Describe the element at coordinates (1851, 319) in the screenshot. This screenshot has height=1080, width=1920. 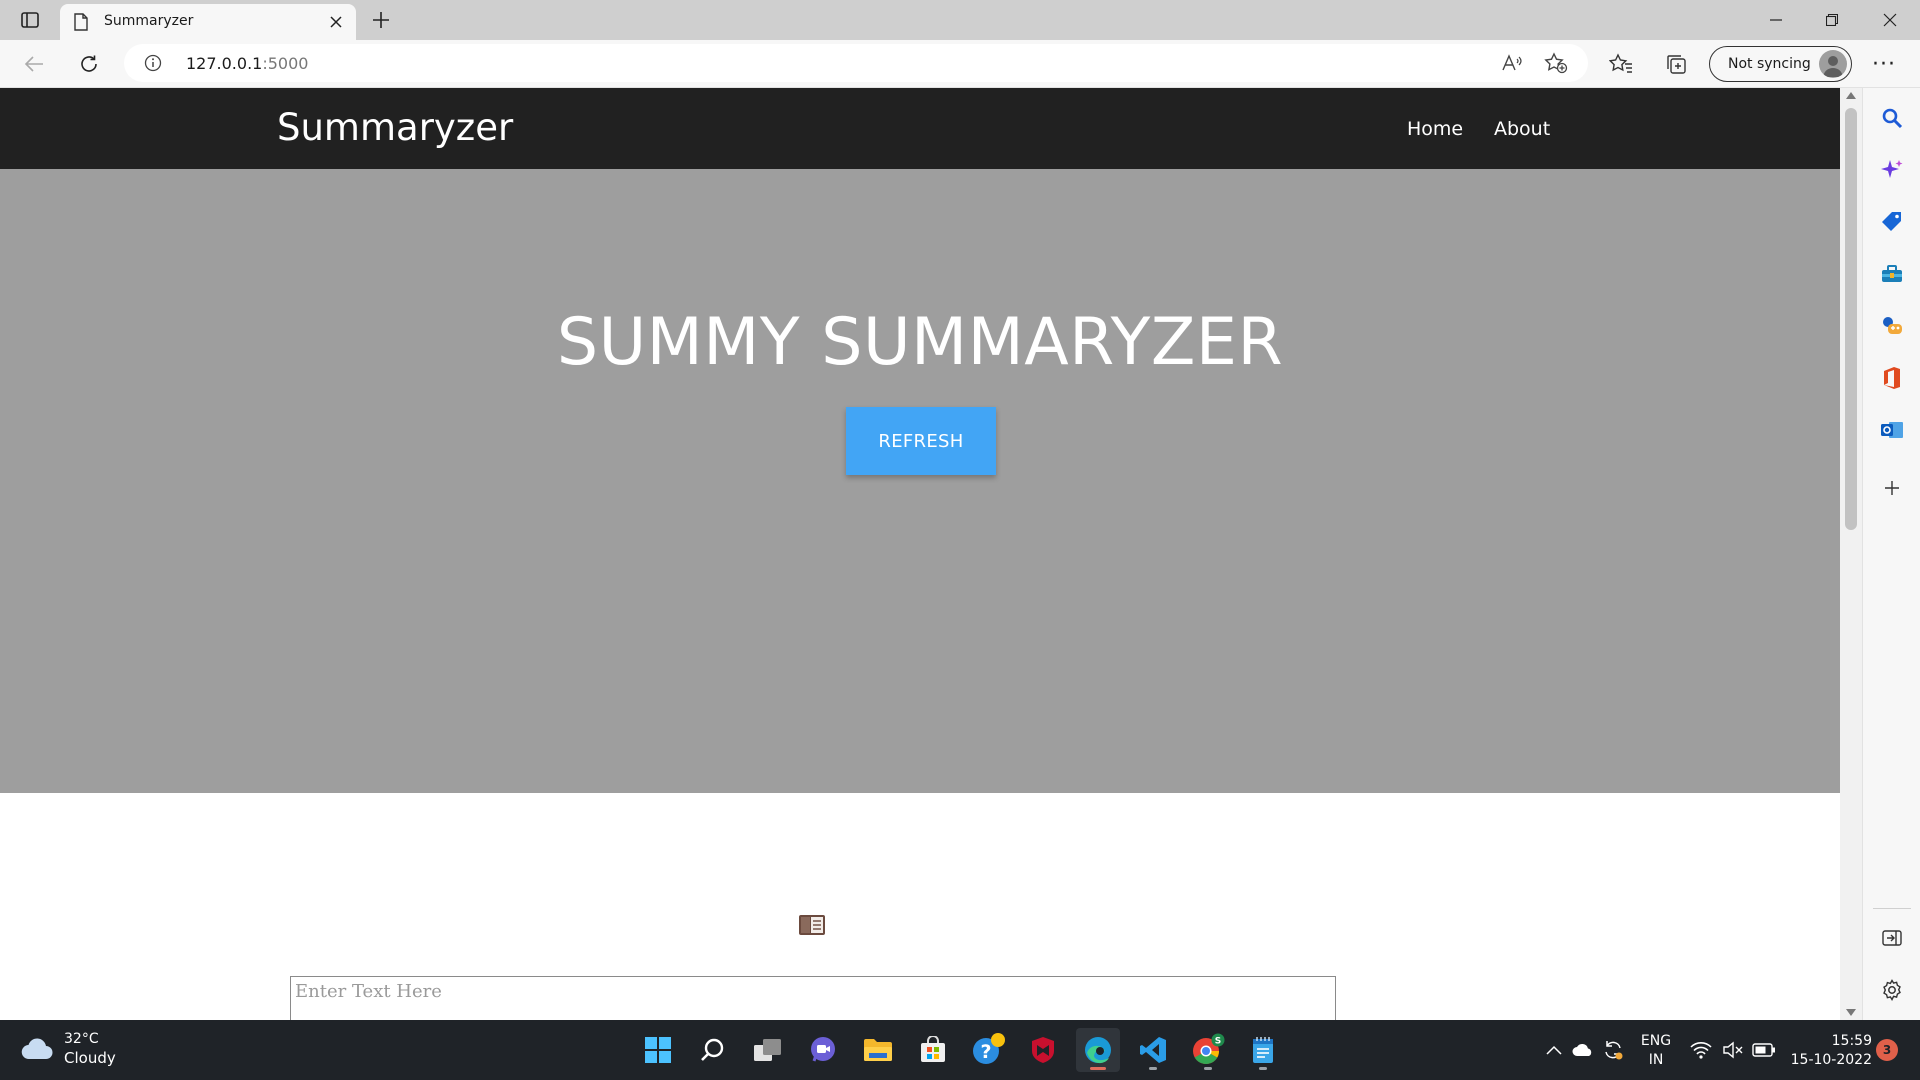
I see `scrollbar-thumb` at that location.